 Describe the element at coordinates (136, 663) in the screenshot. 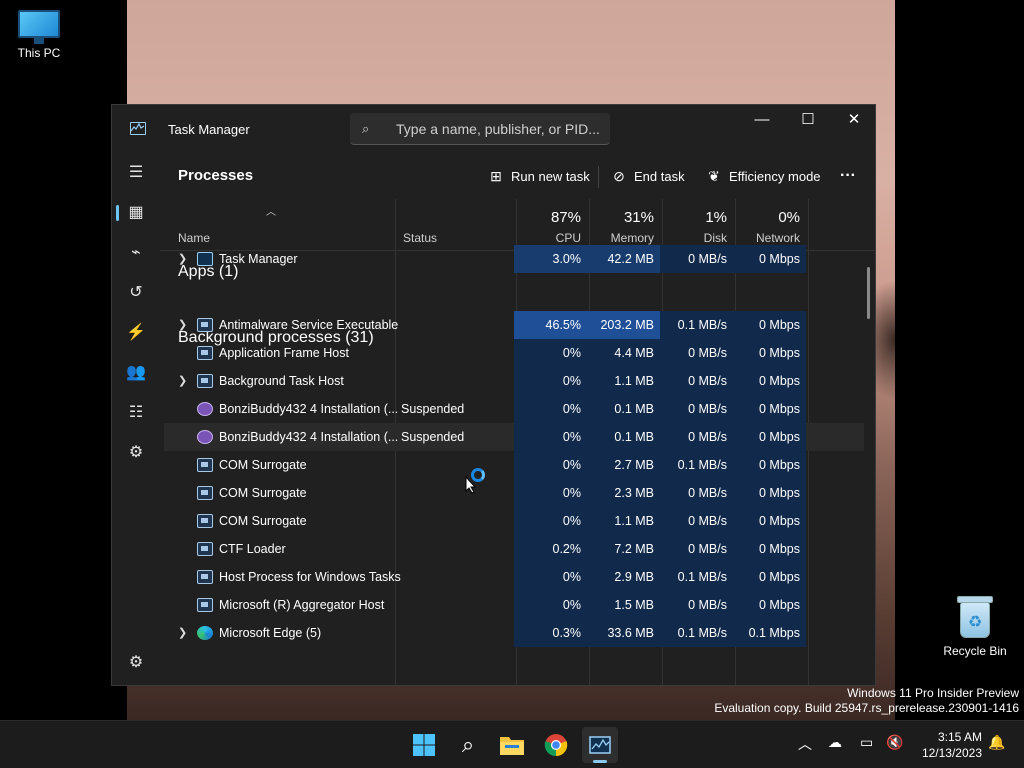

I see `settings-gear-icon: ⚙` at that location.